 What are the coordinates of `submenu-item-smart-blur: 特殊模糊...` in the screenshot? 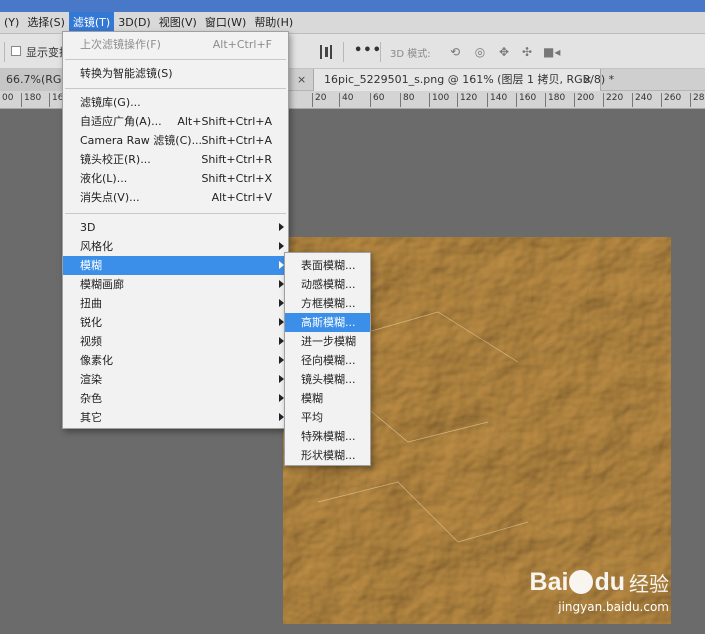 It's located at (327, 436).